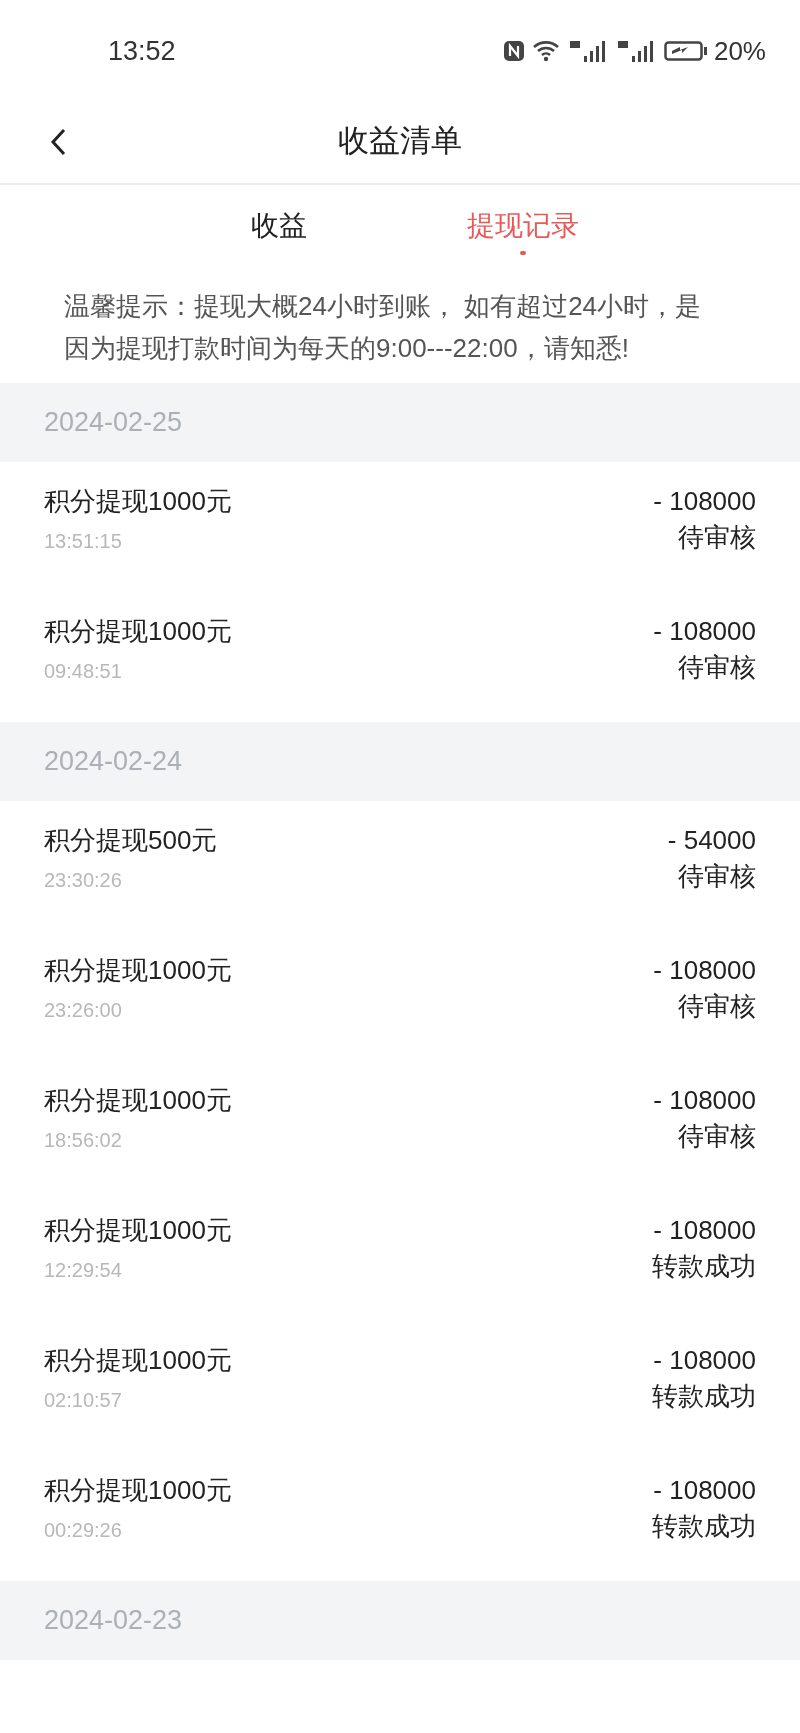 The height and width of the screenshot is (1733, 800). Describe the element at coordinates (400, 1620) in the screenshot. I see `date-header: 2024-02-23` at that location.